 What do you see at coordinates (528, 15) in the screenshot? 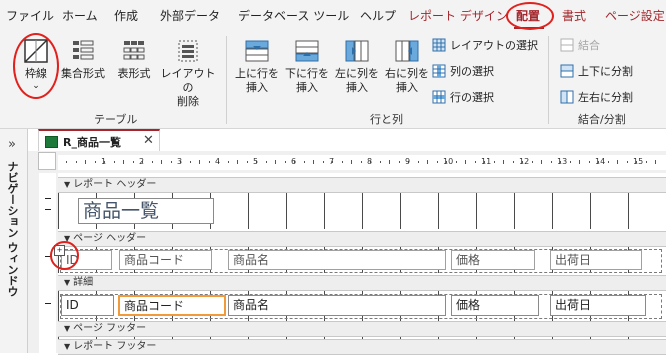
I see `menu-arrange: 配置` at bounding box center [528, 15].